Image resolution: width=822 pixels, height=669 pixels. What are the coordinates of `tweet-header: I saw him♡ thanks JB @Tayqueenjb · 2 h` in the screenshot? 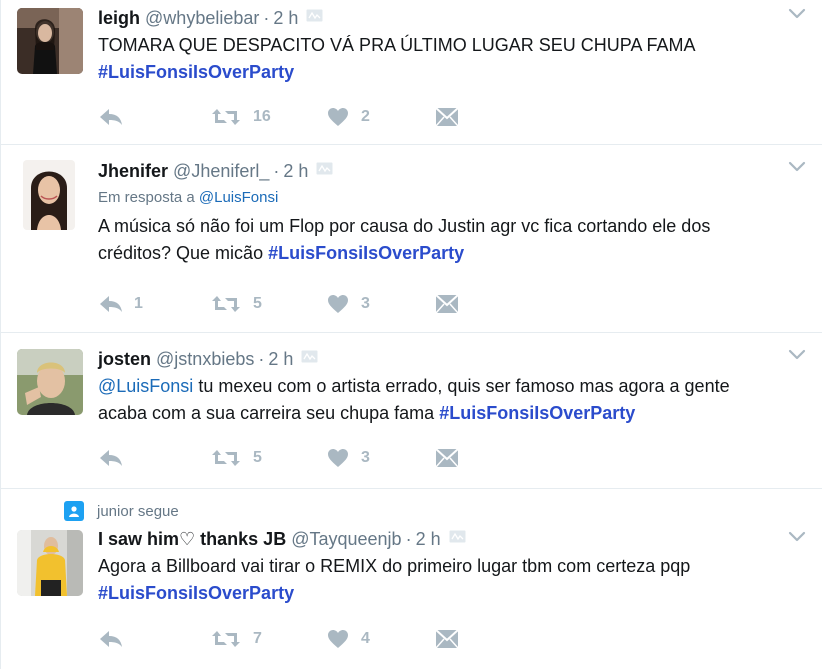 It's located at (440, 539).